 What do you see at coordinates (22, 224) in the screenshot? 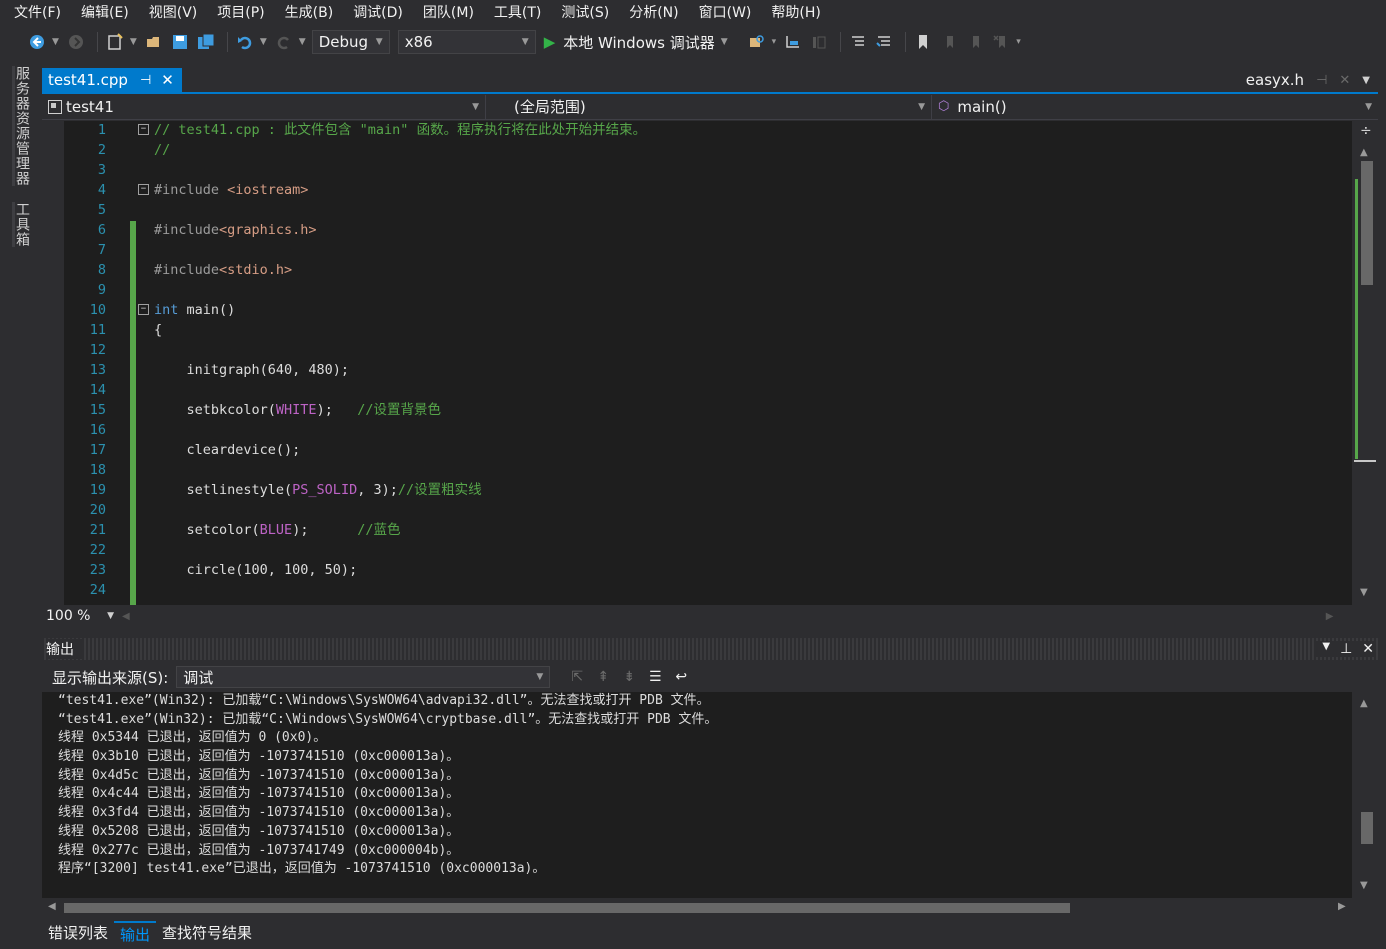
I see `toolbox-tab: 工具箱` at bounding box center [22, 224].